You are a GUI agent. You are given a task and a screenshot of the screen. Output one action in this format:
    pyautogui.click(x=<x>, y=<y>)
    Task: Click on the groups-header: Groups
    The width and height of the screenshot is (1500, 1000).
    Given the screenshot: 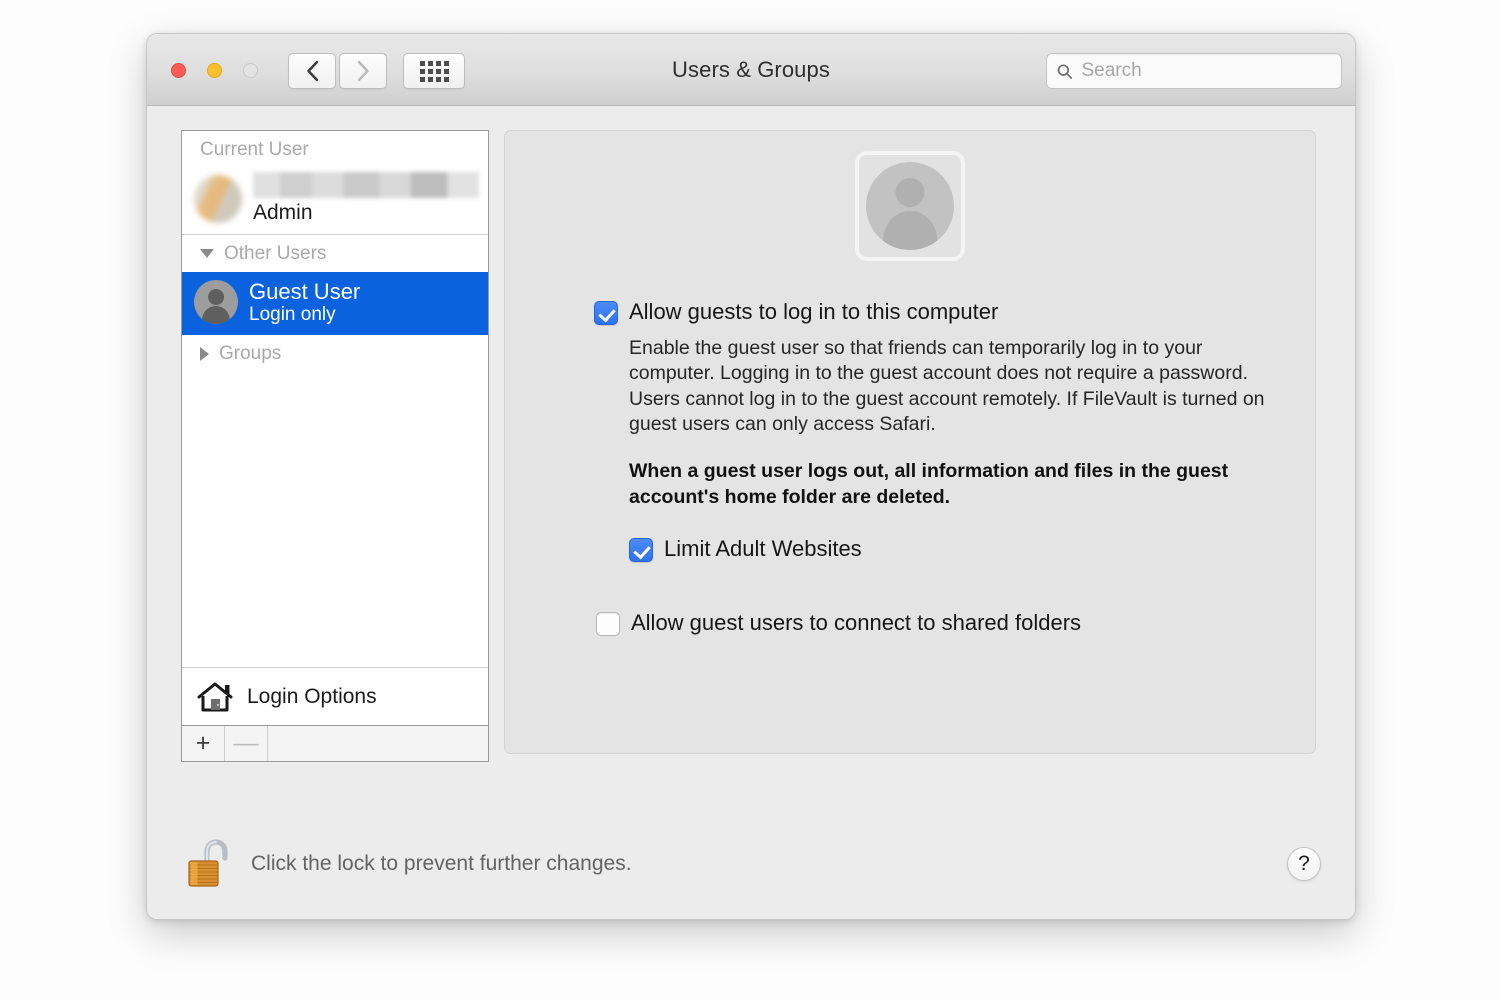 What is the action you would take?
    pyautogui.click(x=335, y=353)
    